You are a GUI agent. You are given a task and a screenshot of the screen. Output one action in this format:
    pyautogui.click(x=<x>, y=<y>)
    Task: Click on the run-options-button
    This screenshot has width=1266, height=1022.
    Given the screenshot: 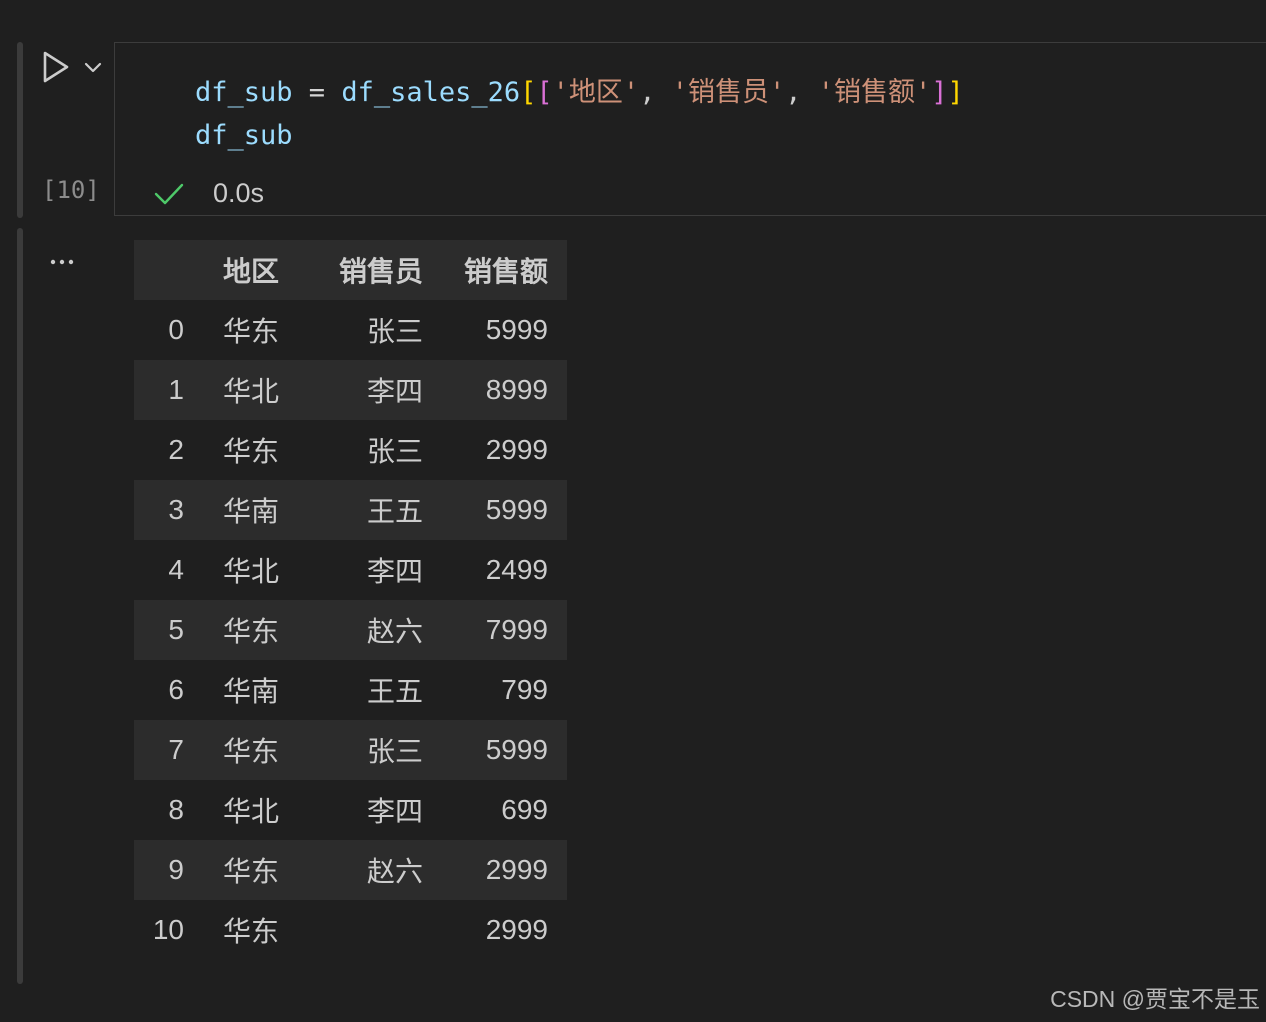 What is the action you would take?
    pyautogui.click(x=93, y=67)
    